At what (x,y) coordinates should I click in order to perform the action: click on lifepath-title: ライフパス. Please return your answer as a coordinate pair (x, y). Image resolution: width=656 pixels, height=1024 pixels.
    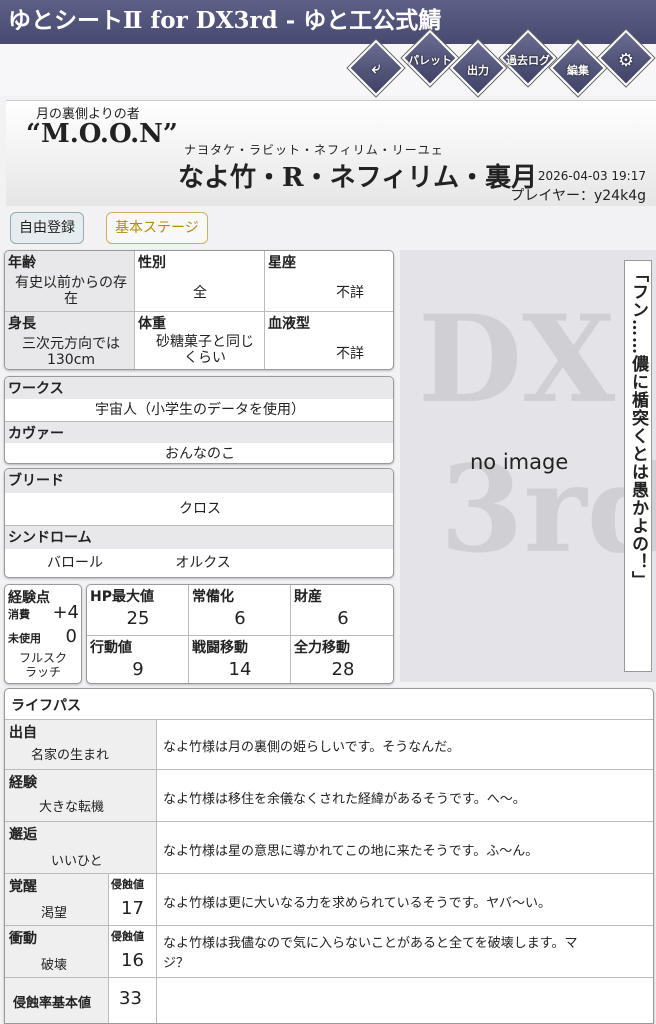
    Looking at the image, I should click on (46, 706).